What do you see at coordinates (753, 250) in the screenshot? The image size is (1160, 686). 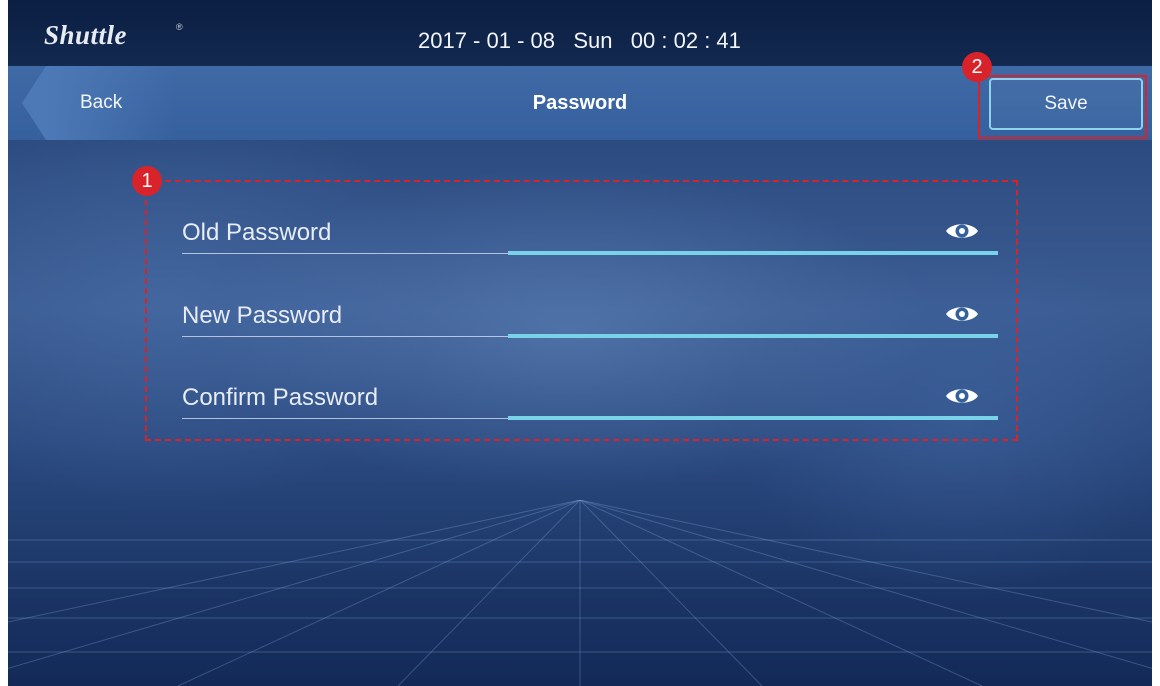 I see `old-password-input` at bounding box center [753, 250].